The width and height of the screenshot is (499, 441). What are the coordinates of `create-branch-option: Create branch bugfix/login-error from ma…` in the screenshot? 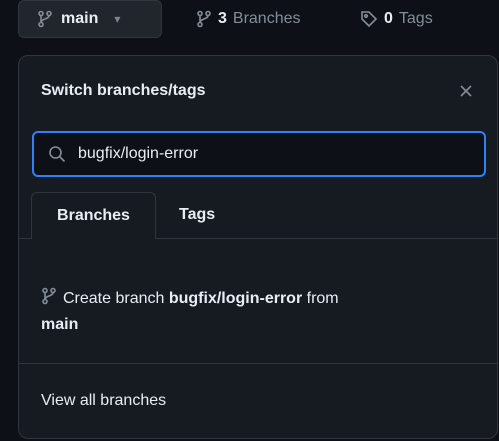 It's located at (206, 312).